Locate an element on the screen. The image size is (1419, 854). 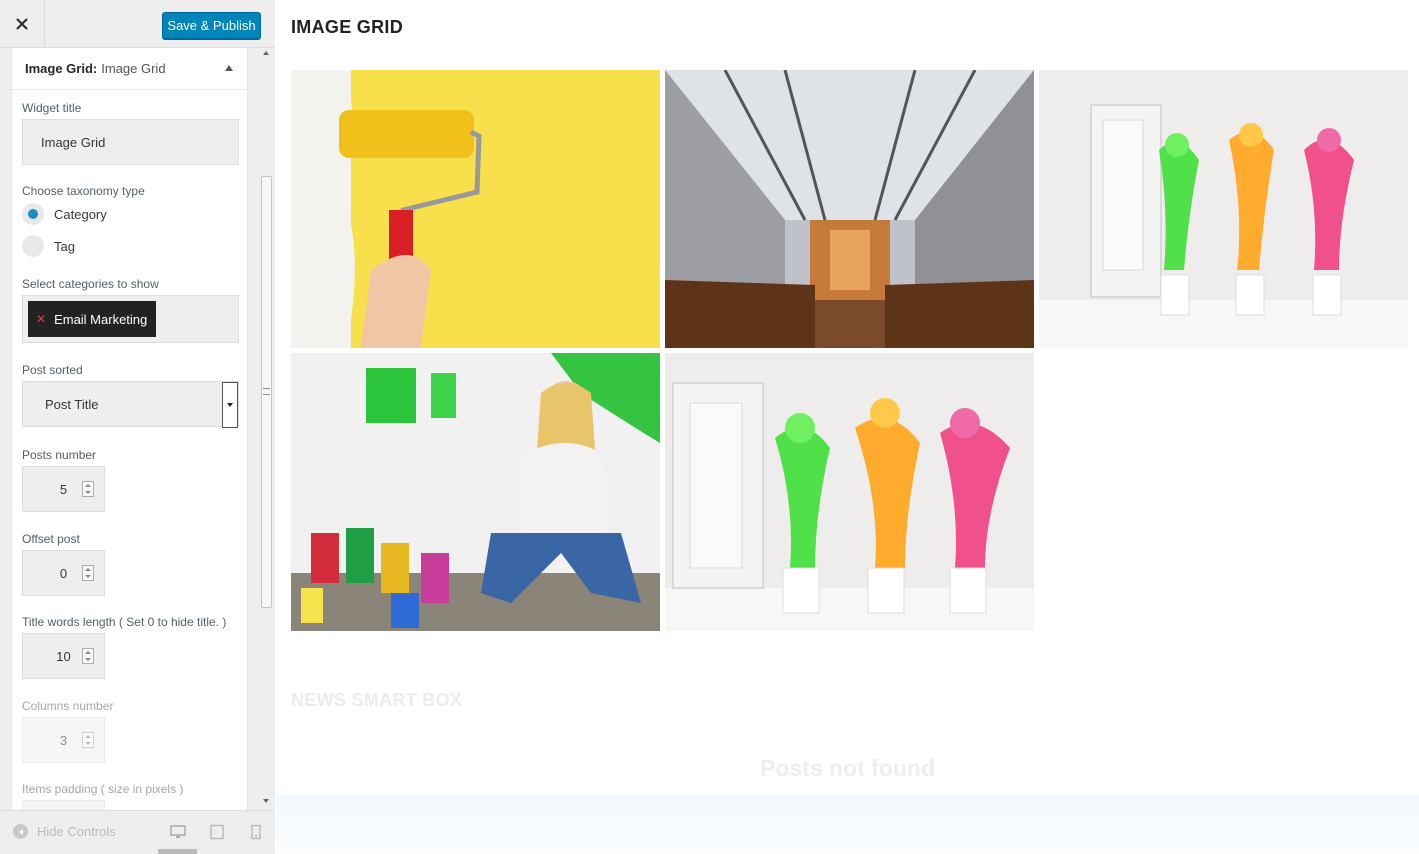
sorted-select: Post Title is located at coordinates (130, 404).